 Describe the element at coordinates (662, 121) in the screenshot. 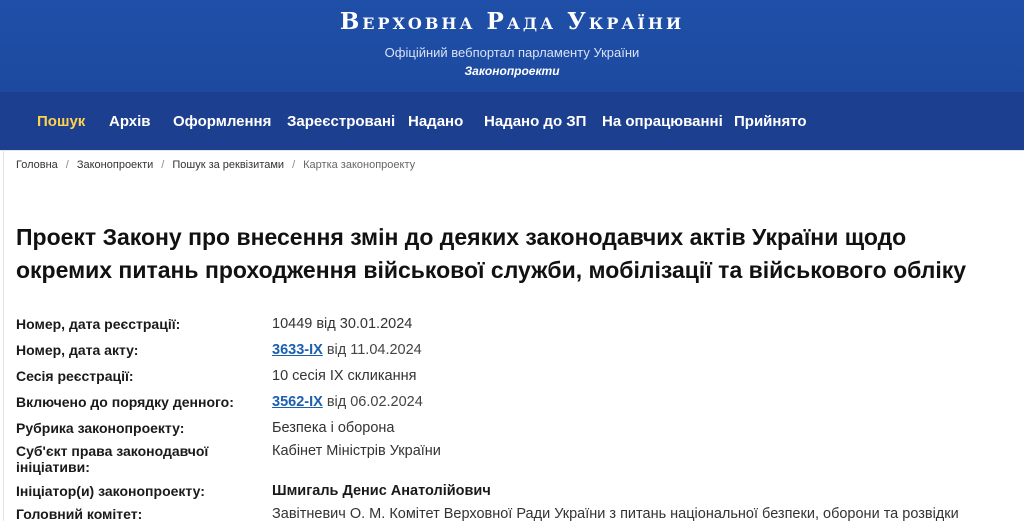

I see `nav-item-processing: На опрацюванні` at that location.